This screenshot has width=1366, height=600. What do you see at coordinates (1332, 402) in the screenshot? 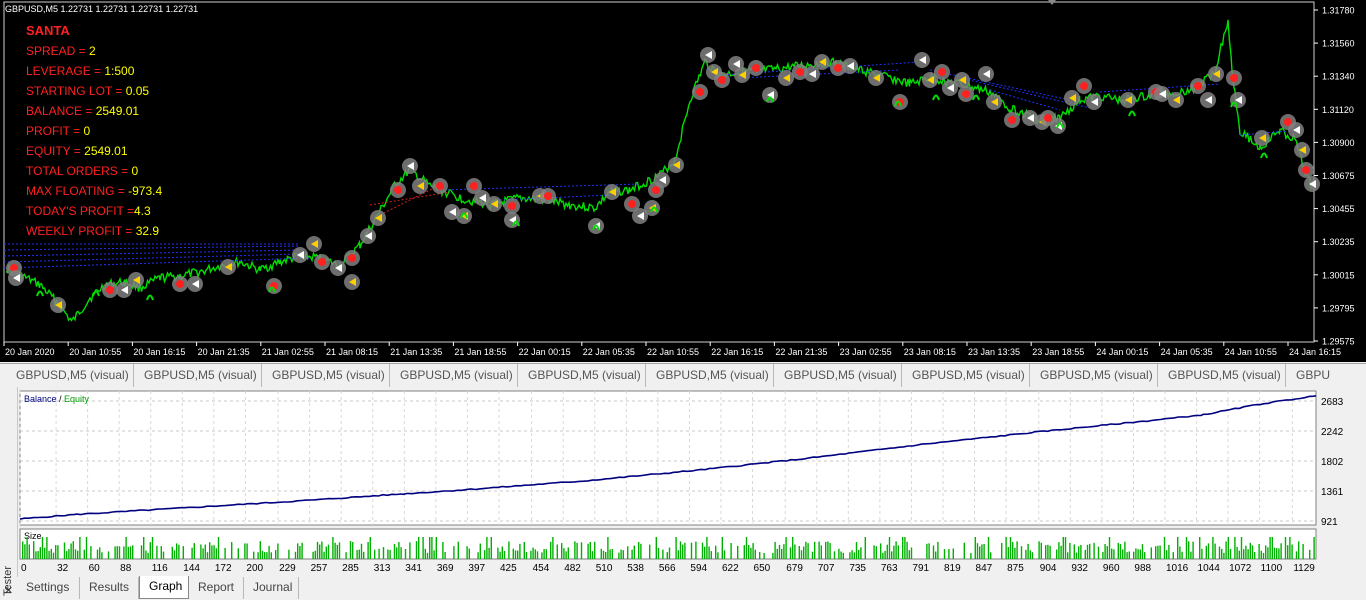
I see `y-tick-label: 2683` at bounding box center [1332, 402].